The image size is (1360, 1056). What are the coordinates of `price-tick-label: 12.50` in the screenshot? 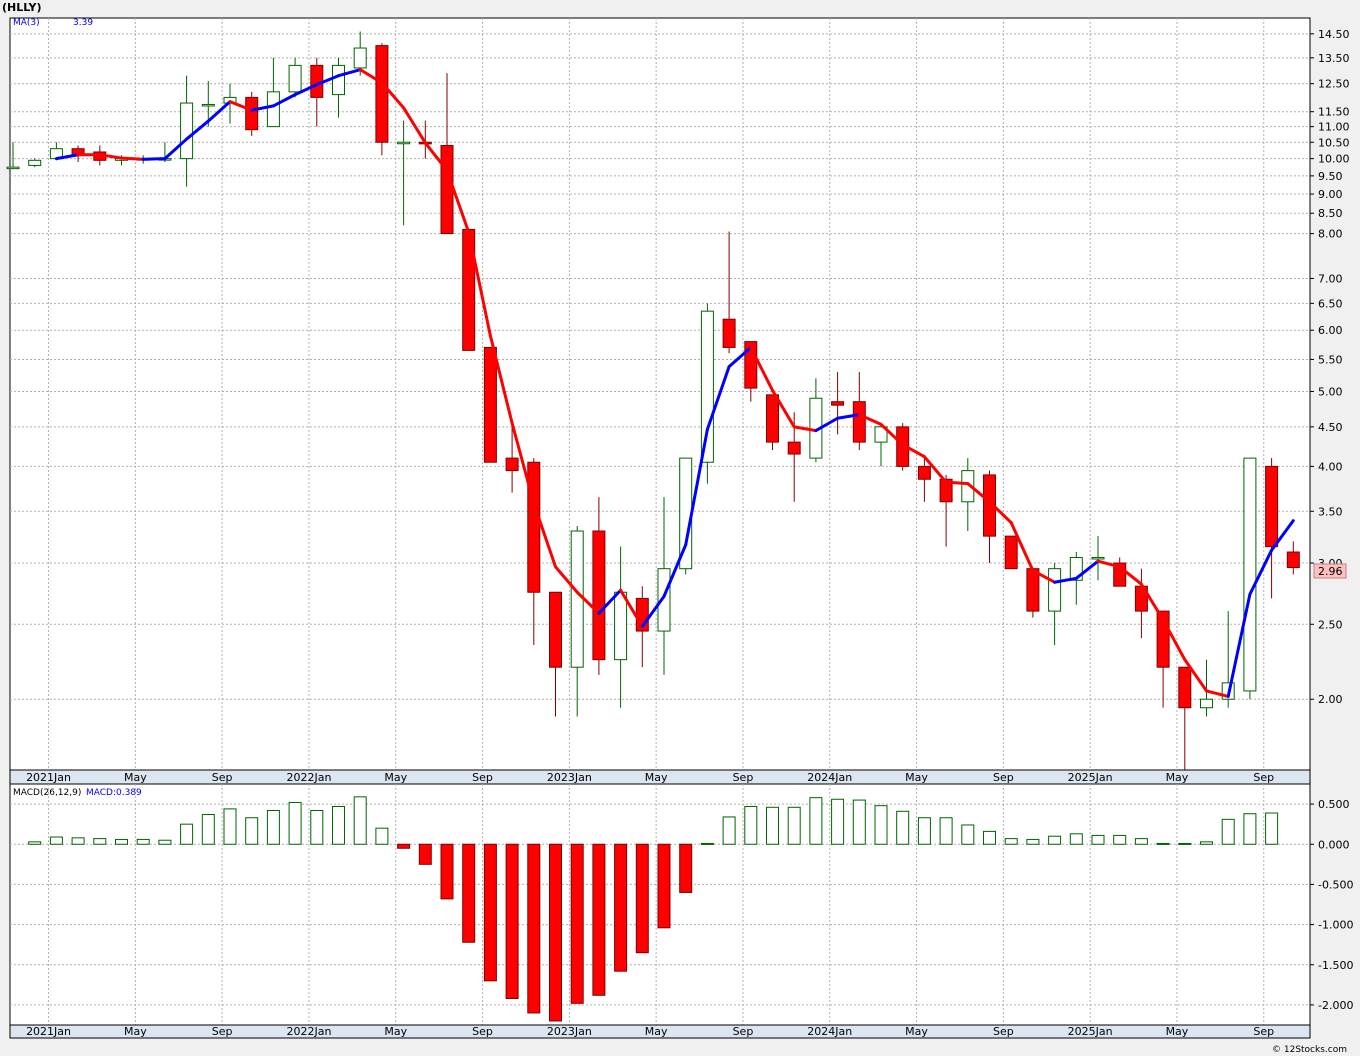 It's located at (1334, 84).